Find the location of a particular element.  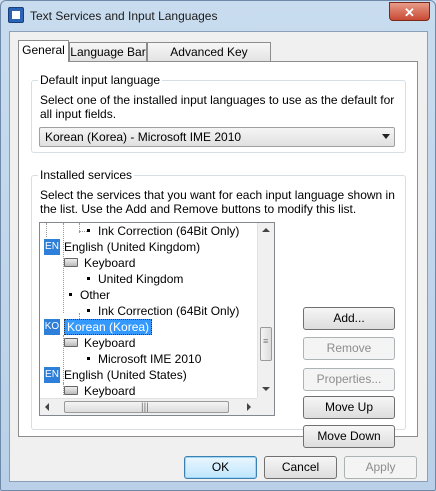

scroll-left-arrow-icon is located at coordinates (47, 407).